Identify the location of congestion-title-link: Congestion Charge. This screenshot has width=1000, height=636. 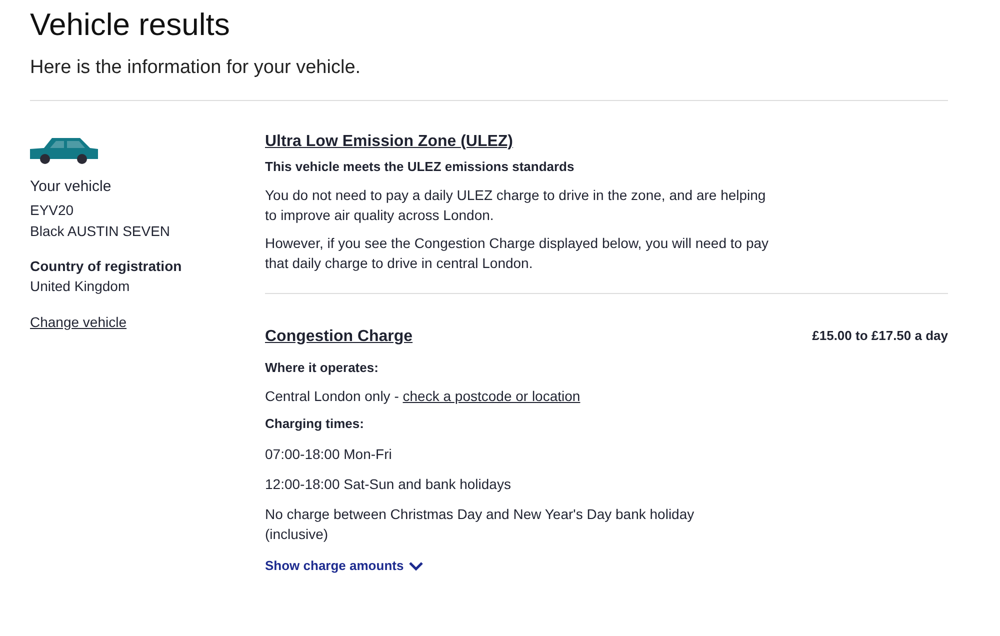
(339, 337).